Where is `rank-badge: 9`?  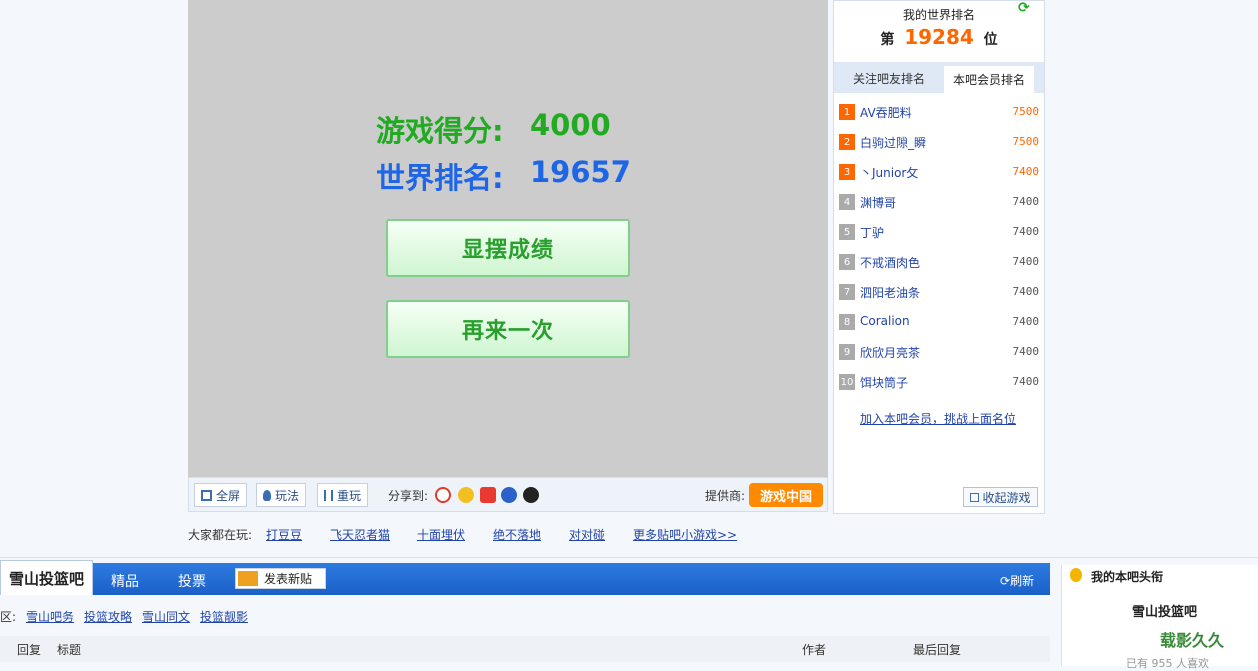 rank-badge: 9 is located at coordinates (847, 352).